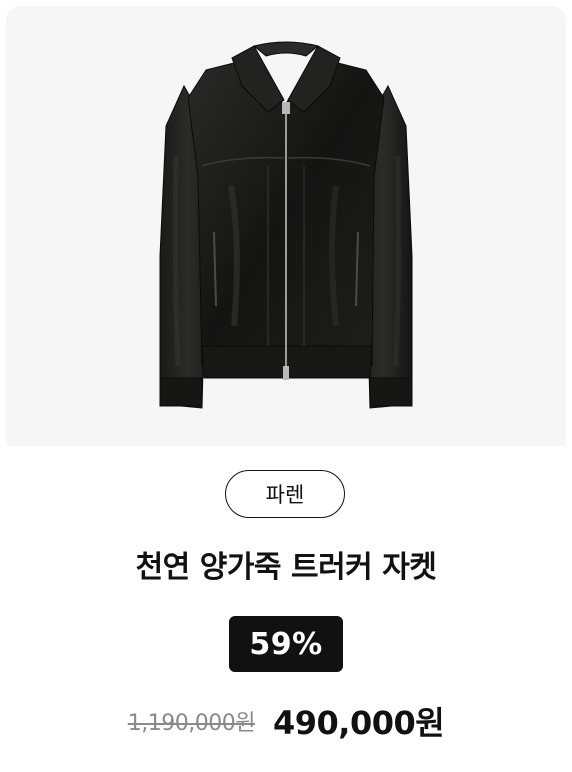  What do you see at coordinates (286, 564) in the screenshot?
I see `product-title: 천연 양가죽 트러커 자켓` at bounding box center [286, 564].